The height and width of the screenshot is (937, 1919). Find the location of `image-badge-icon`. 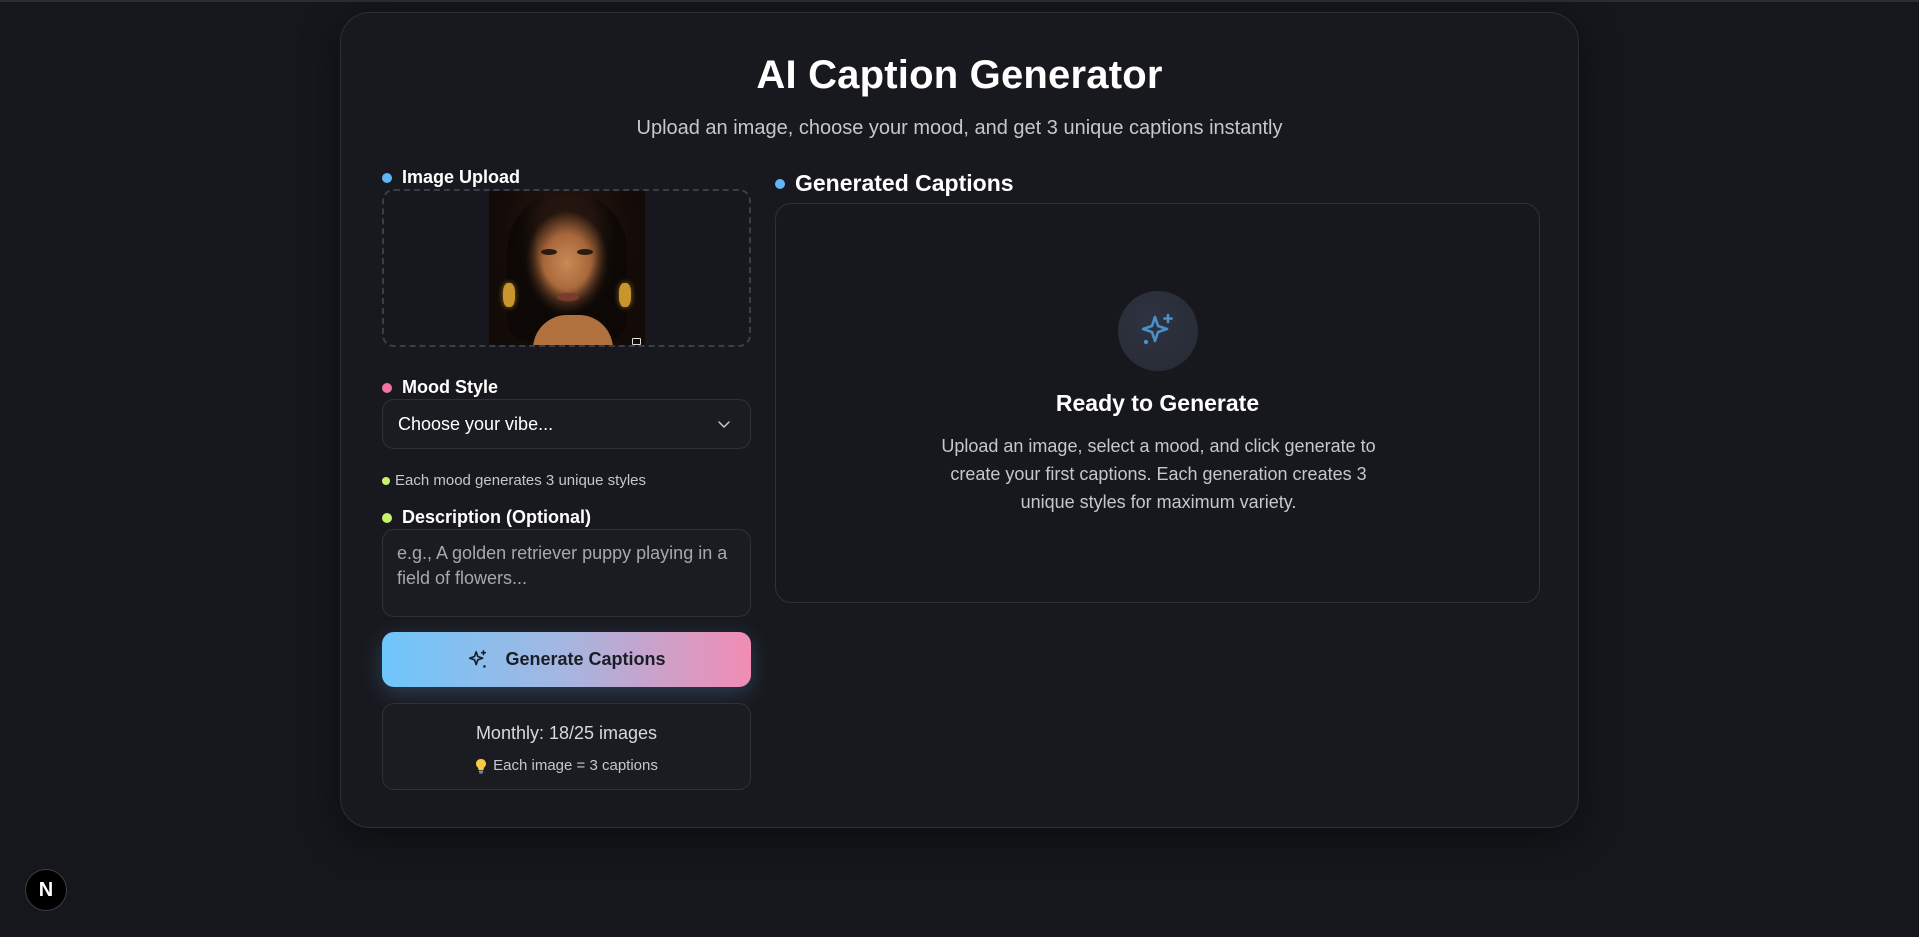

image-badge-icon is located at coordinates (636, 341).